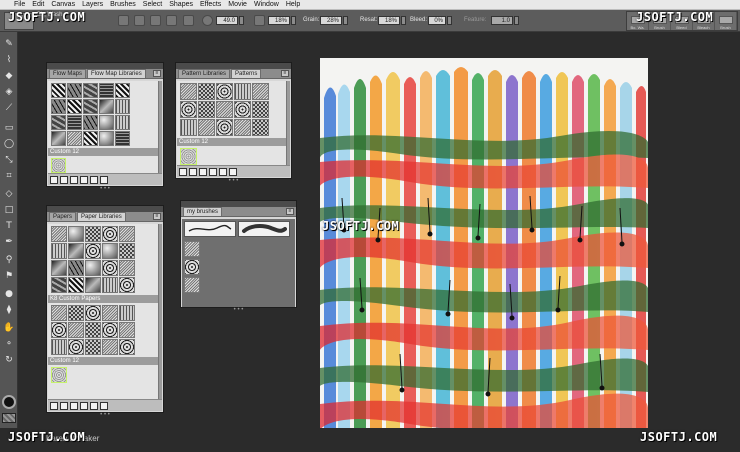 The image size is (740, 452). Describe the element at coordinates (9, 60) in the screenshot. I see `brush-icon: ⌇` at that location.